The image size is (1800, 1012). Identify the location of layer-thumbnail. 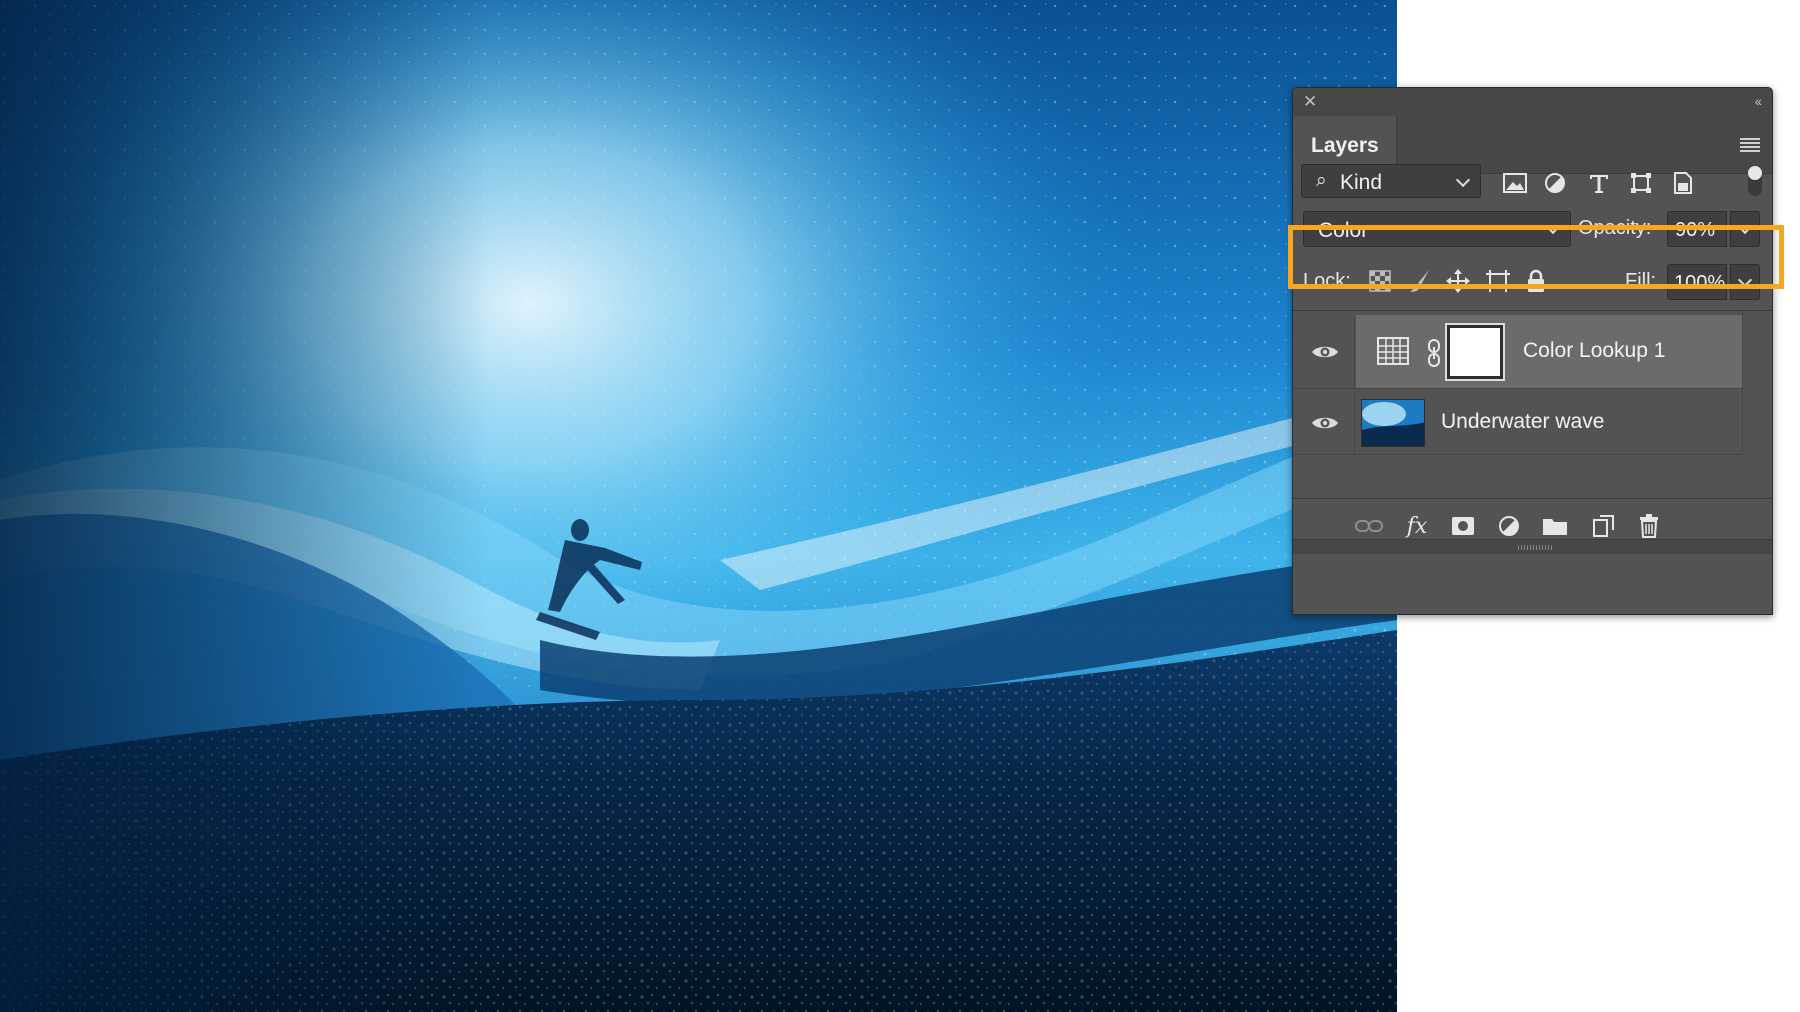
(1393, 423).